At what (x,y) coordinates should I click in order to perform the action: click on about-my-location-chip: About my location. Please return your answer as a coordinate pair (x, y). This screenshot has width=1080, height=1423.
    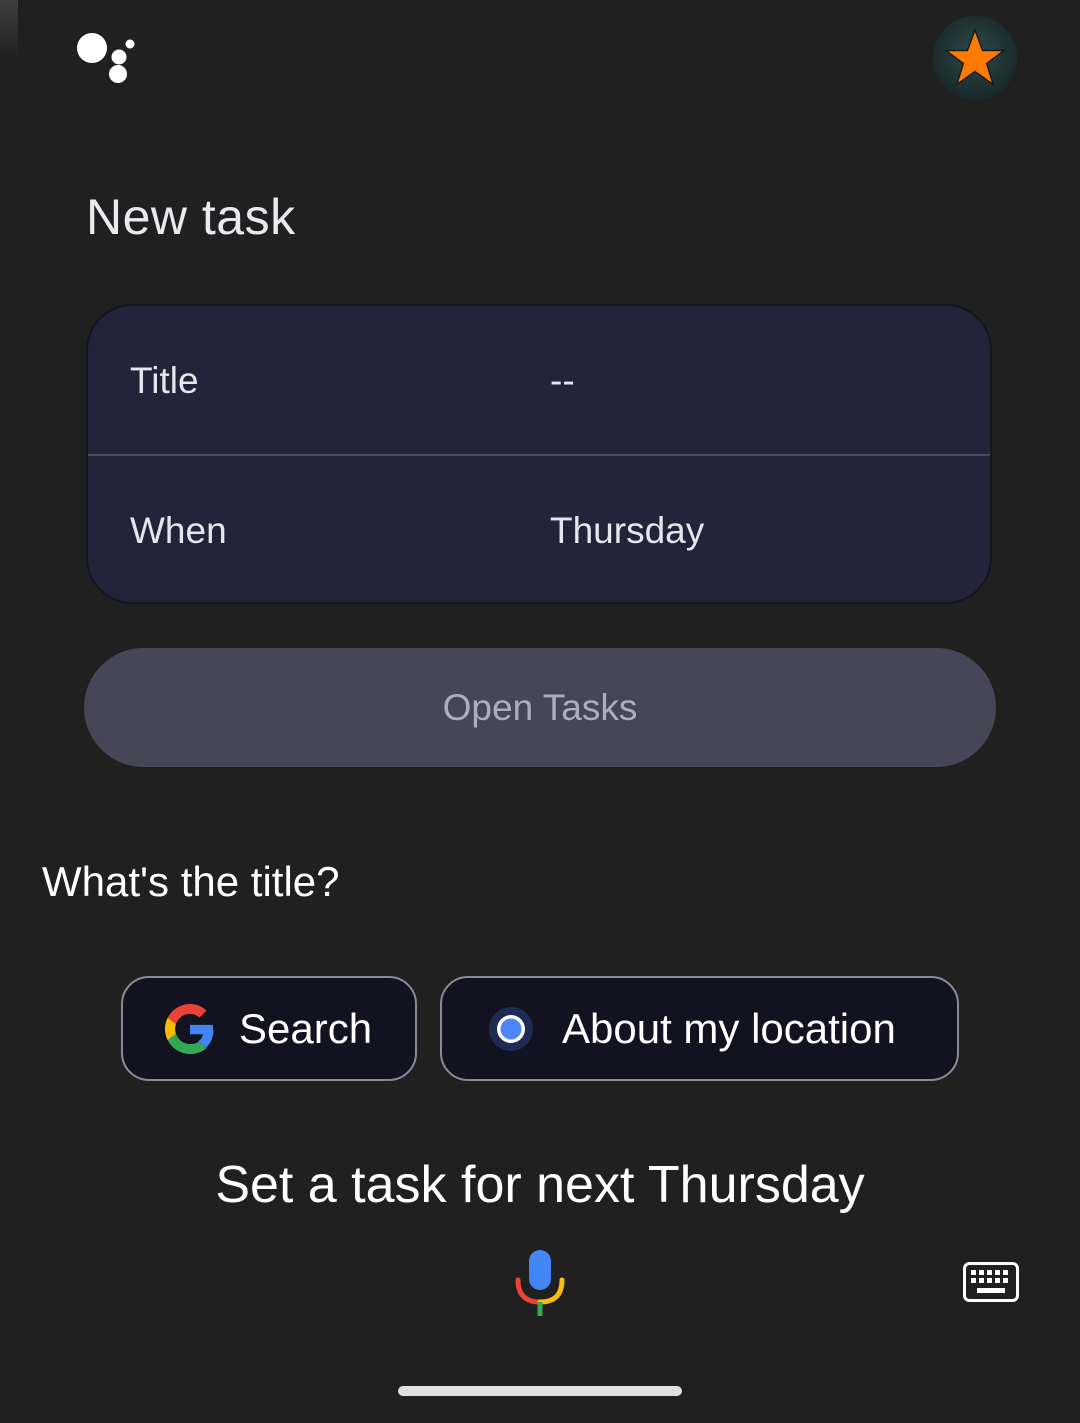
    Looking at the image, I should click on (699, 1028).